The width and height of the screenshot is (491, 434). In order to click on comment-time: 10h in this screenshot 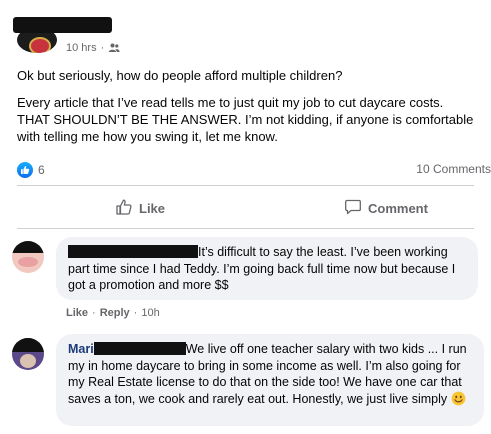, I will do `click(150, 313)`.